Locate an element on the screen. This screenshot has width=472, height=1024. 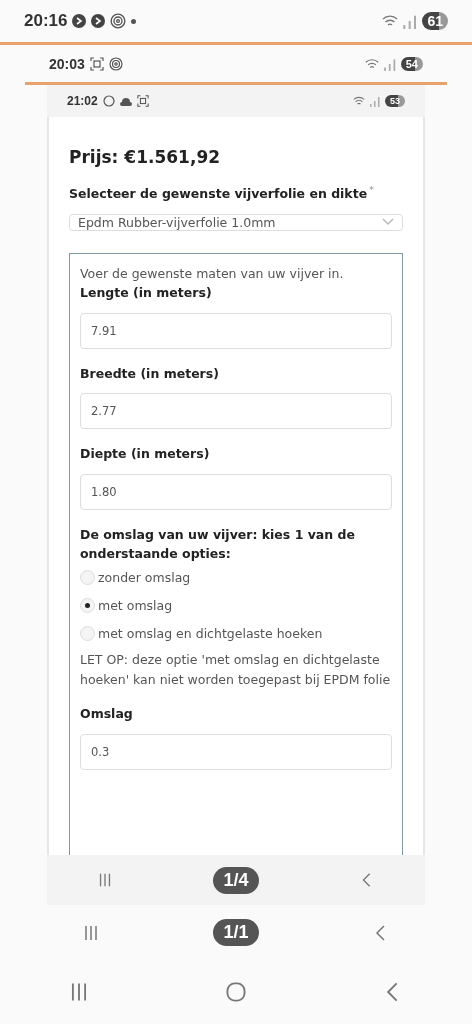
battery-level: 54 is located at coordinates (411, 63).